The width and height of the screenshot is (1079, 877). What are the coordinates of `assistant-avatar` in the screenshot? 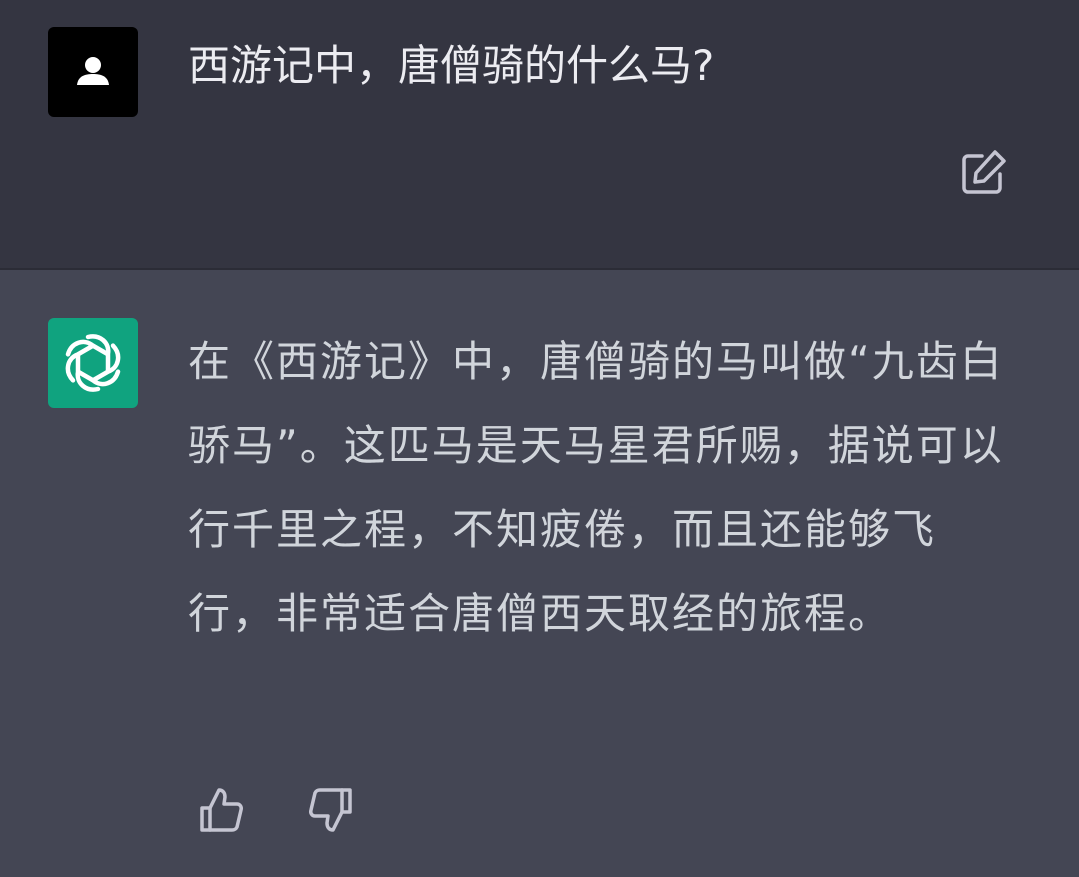 It's located at (93, 363).